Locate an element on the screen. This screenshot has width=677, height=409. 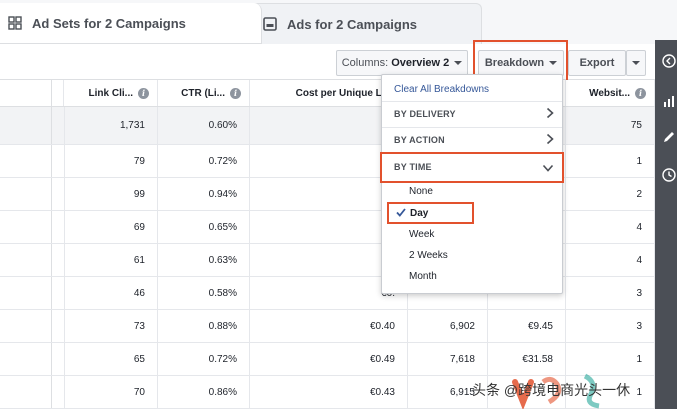
header-link-clicks: Link Cli... i is located at coordinates (111, 93).